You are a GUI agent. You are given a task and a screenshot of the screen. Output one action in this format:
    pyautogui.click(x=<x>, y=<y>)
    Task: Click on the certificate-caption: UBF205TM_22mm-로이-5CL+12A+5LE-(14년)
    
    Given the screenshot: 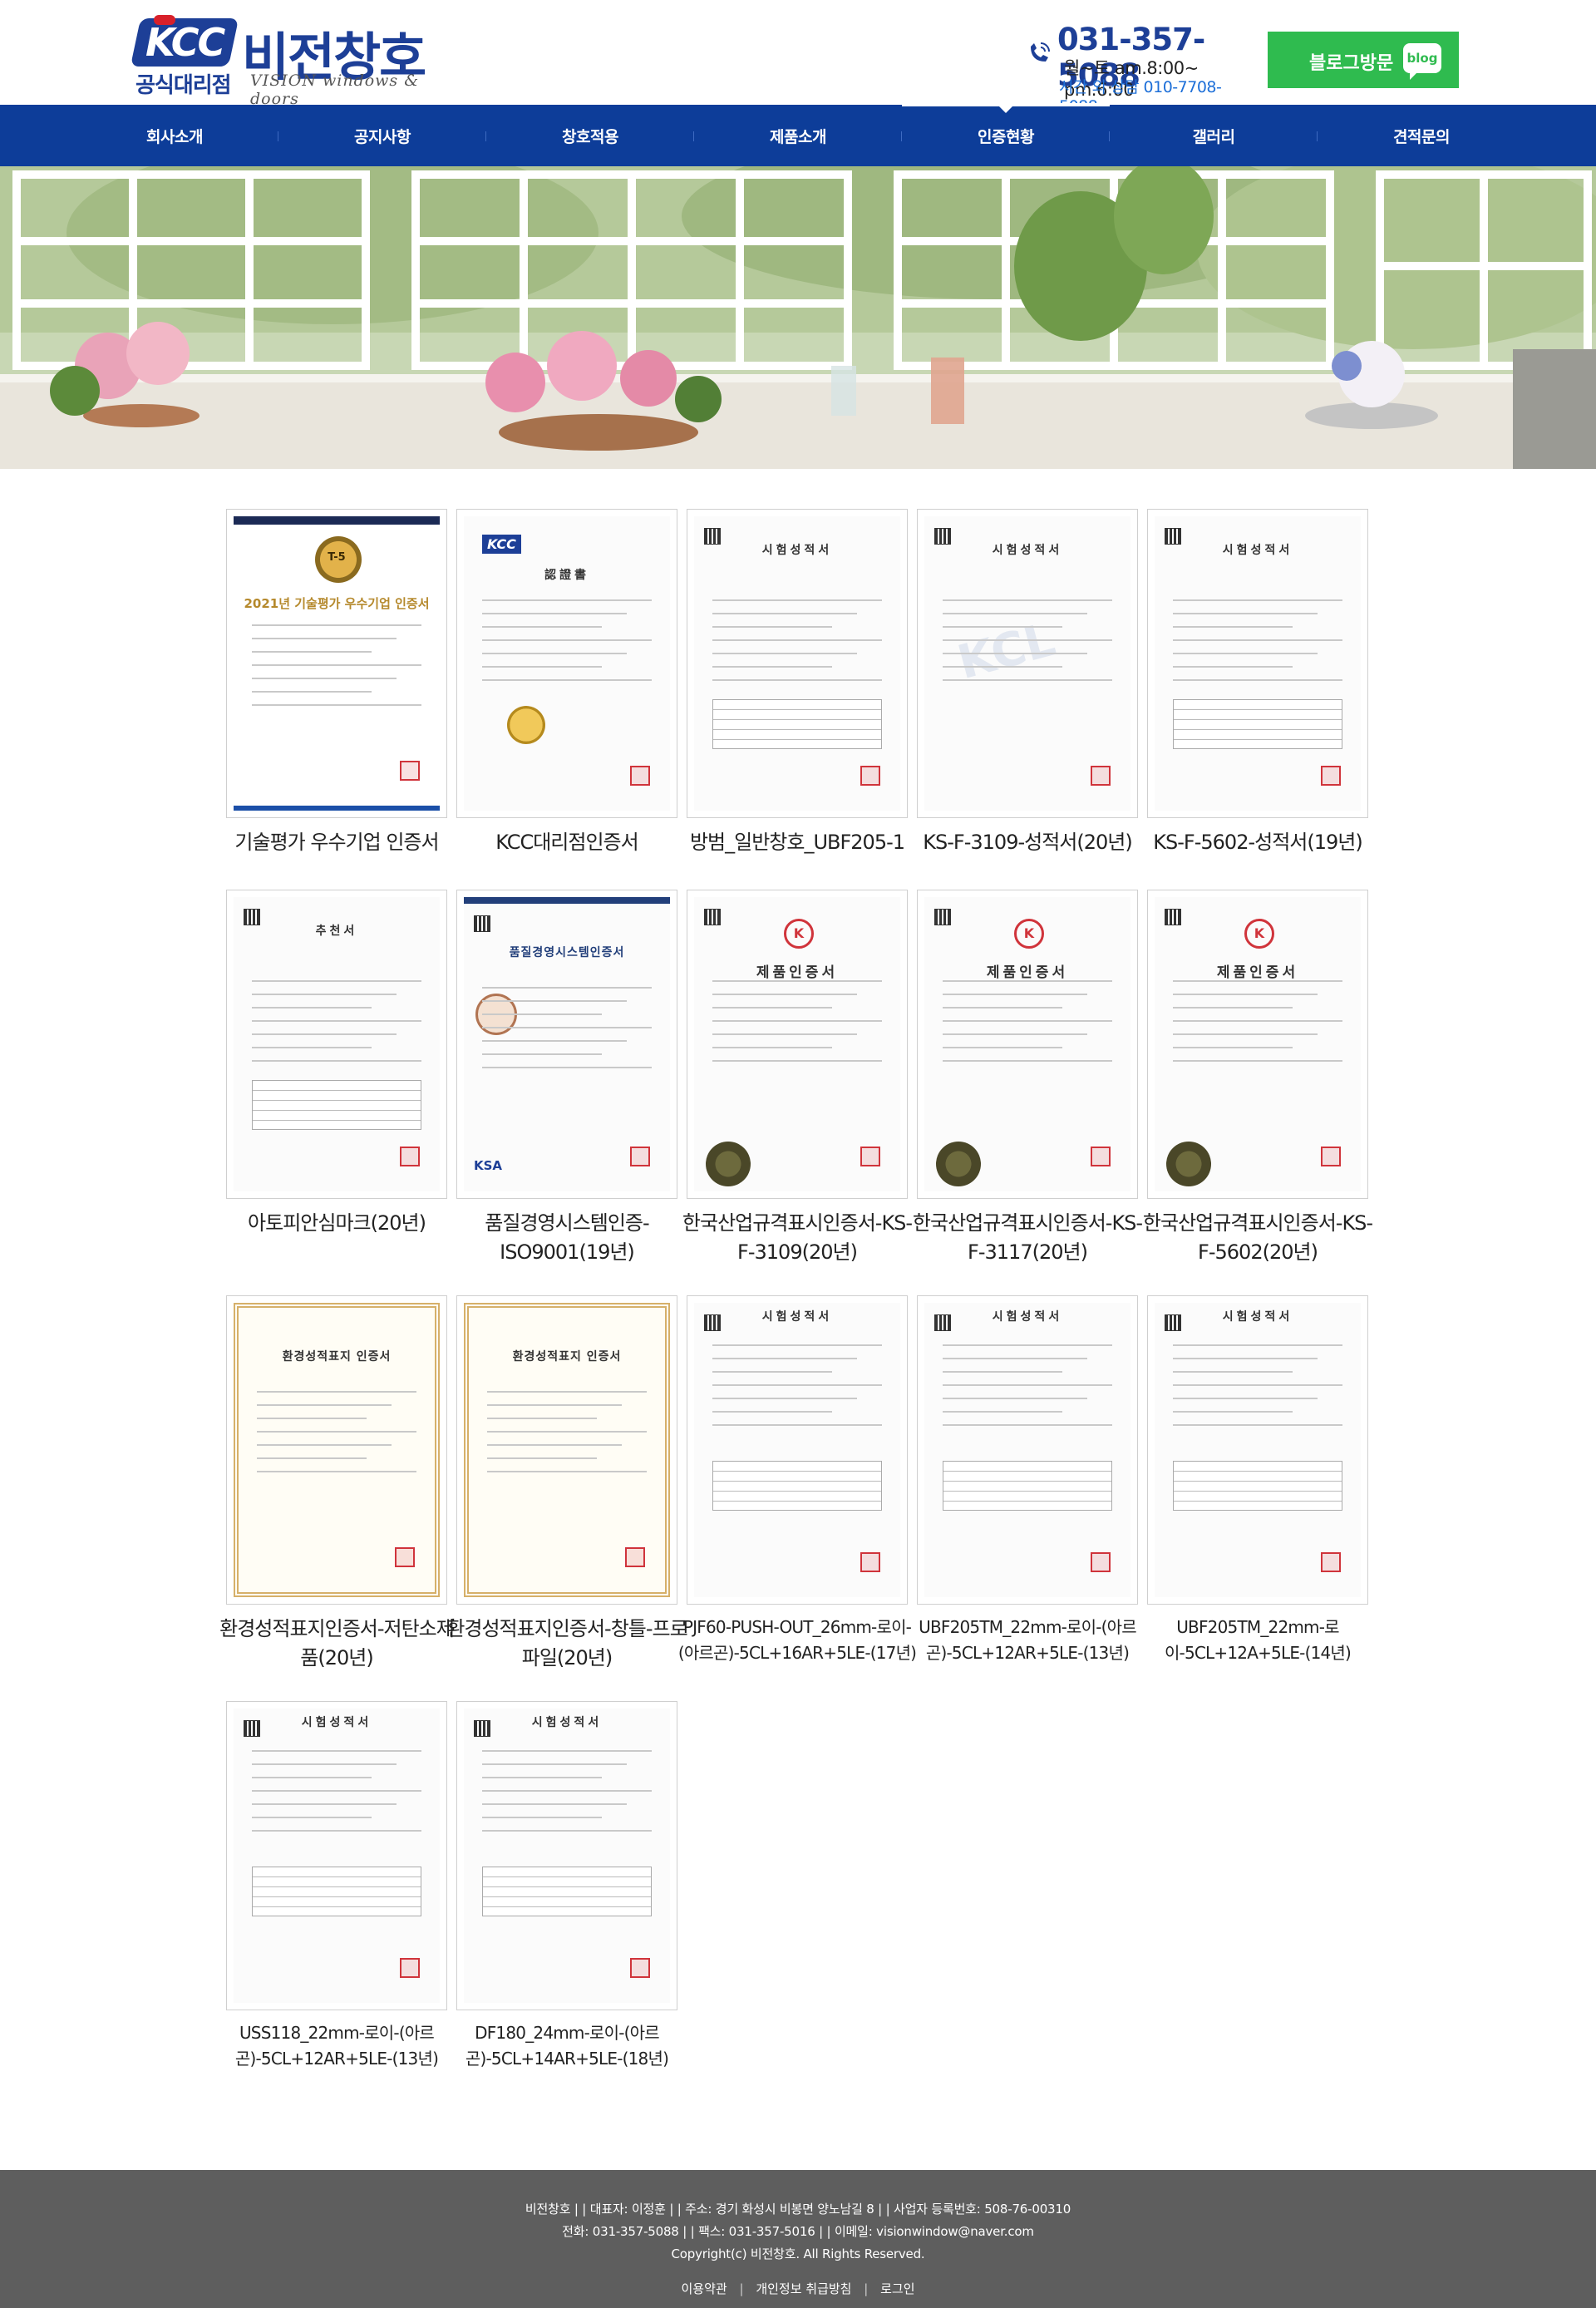 What is the action you would take?
    pyautogui.click(x=1257, y=1641)
    